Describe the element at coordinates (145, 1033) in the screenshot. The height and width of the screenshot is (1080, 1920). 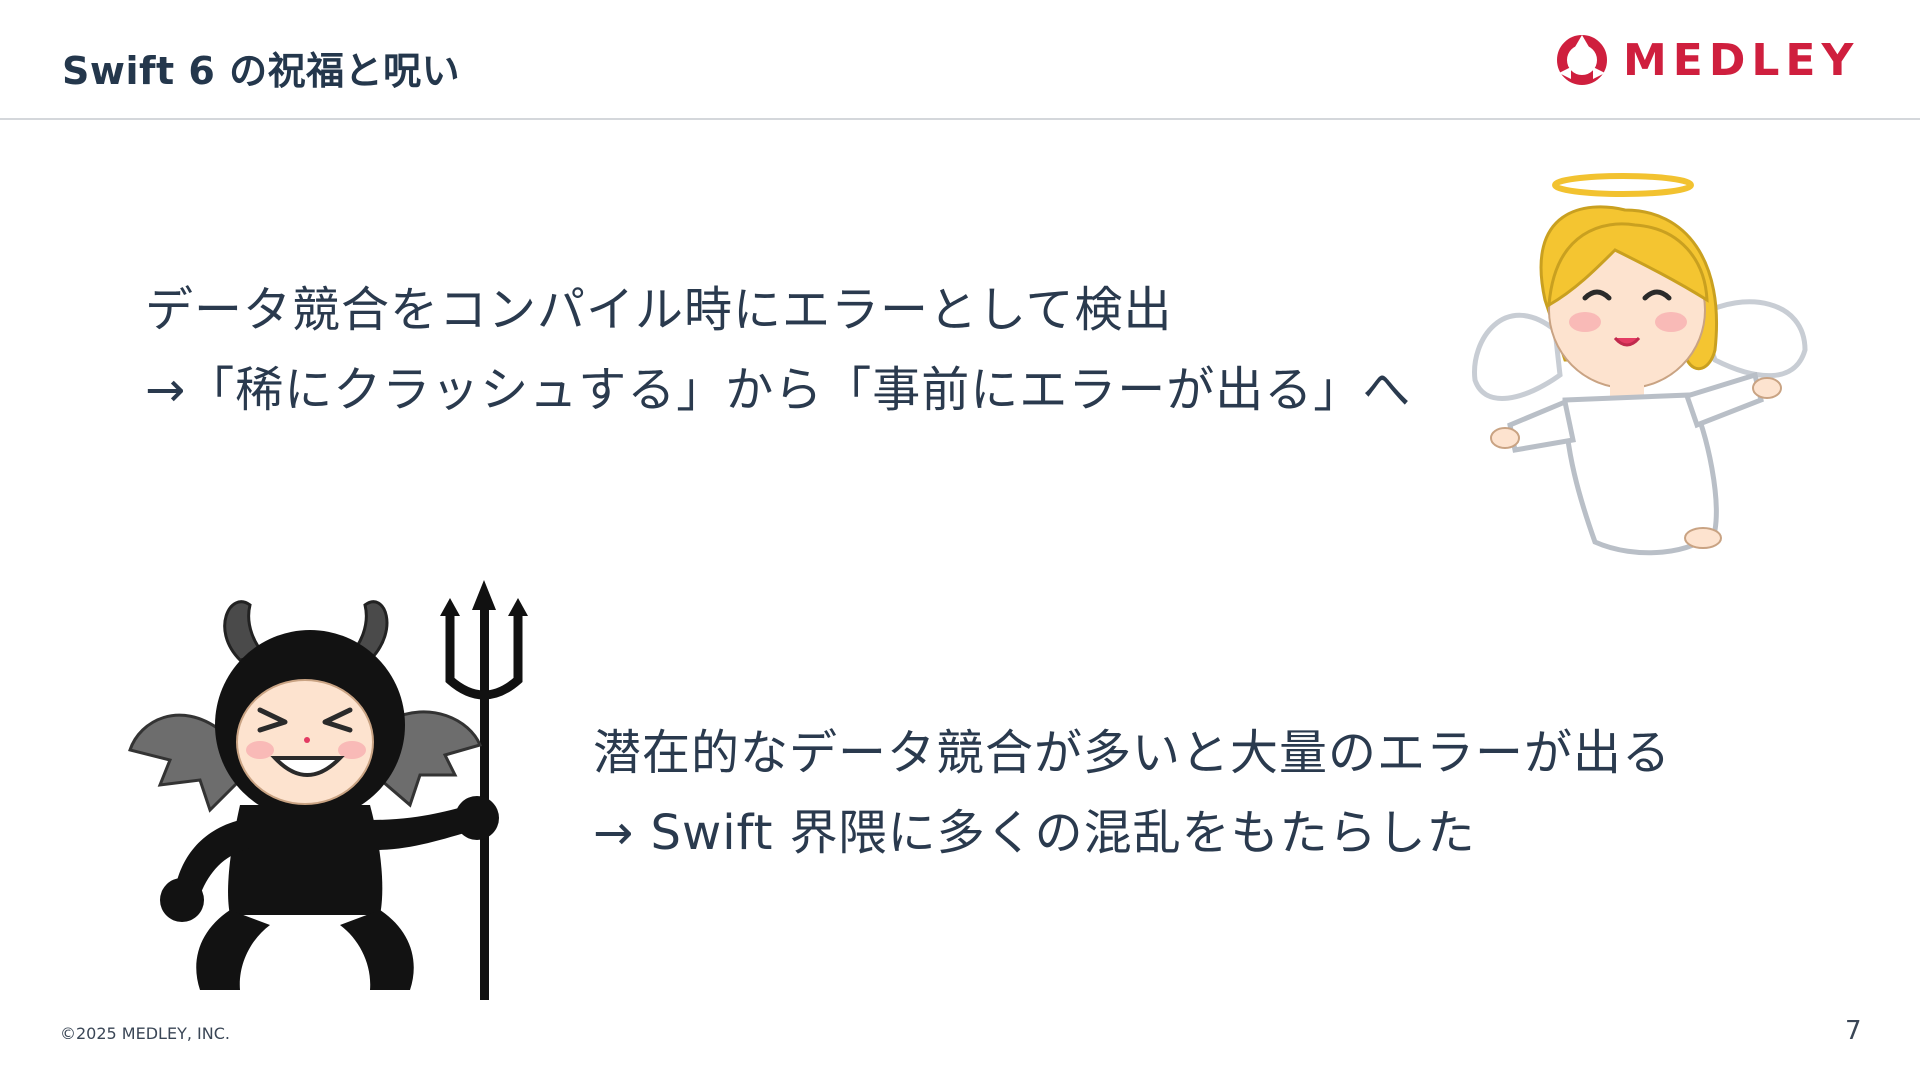
I see `copyright: ©2025 MEDLEY, INC.` at that location.